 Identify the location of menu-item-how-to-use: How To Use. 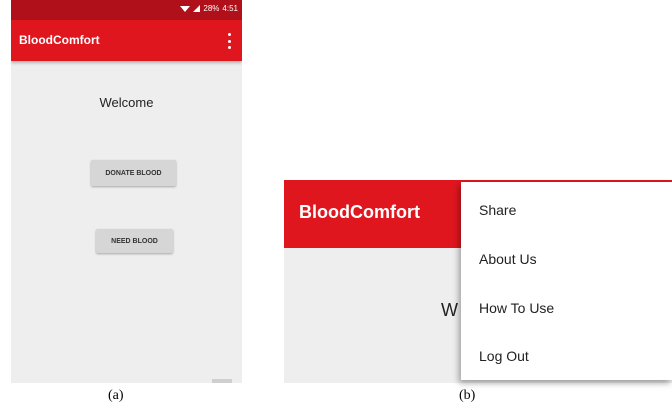
(516, 308).